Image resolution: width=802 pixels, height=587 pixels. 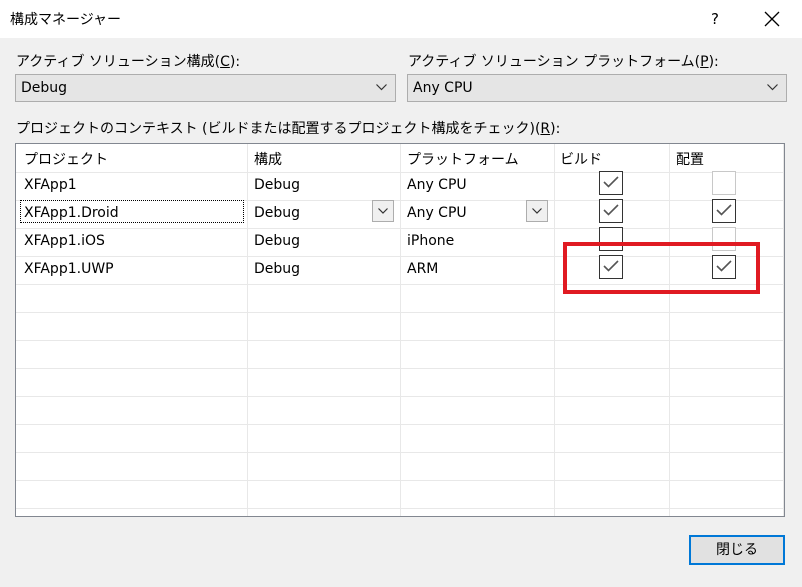 I want to click on window-title: 構成マネージャー, so click(x=66, y=20).